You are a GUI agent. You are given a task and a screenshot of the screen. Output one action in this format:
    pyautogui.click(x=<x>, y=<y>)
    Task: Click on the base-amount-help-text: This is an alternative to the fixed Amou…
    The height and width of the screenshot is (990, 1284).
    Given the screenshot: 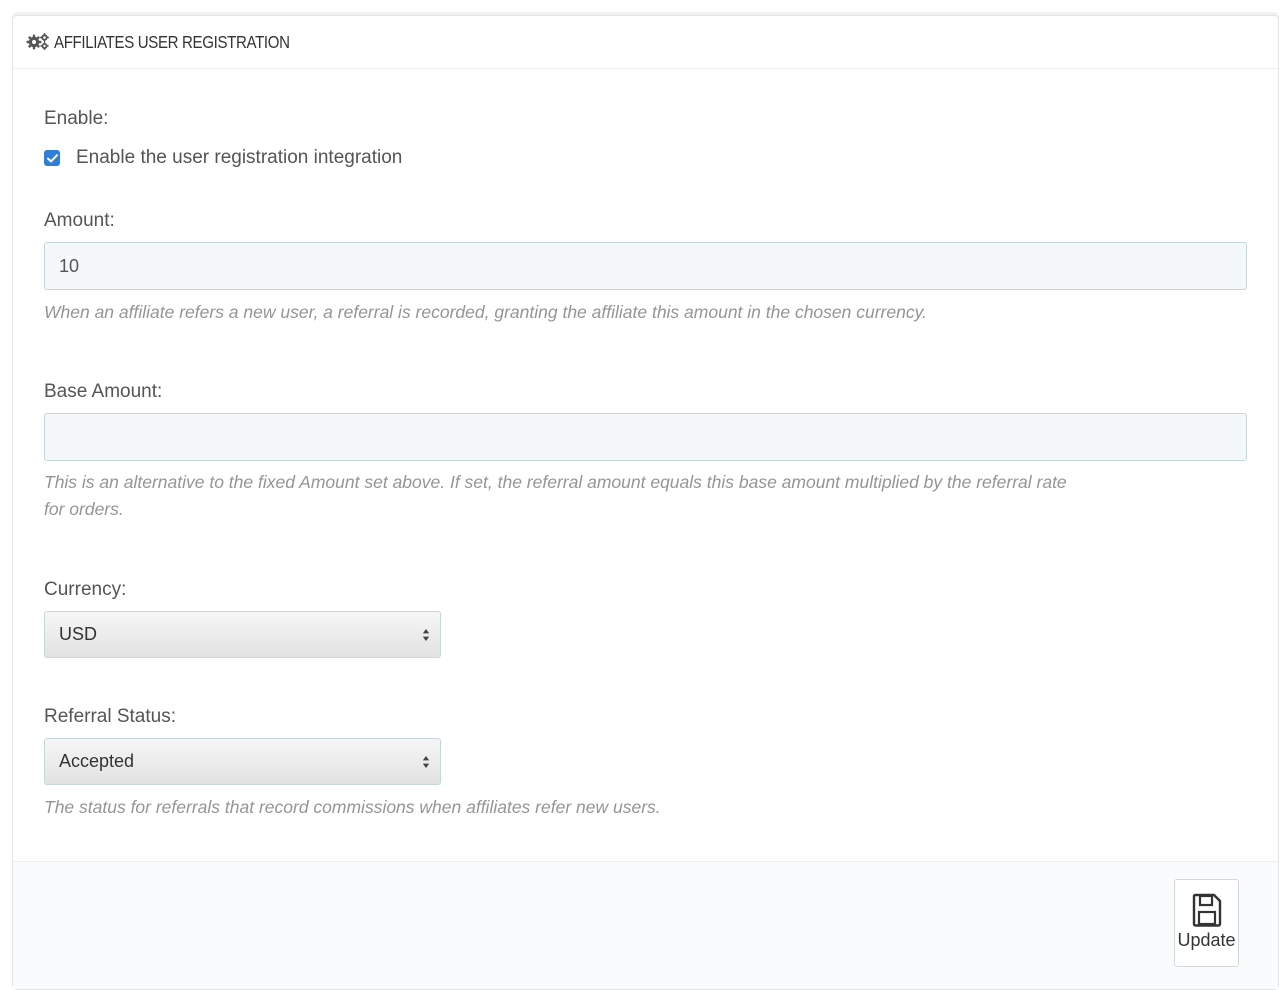 What is the action you would take?
    pyautogui.click(x=644, y=496)
    